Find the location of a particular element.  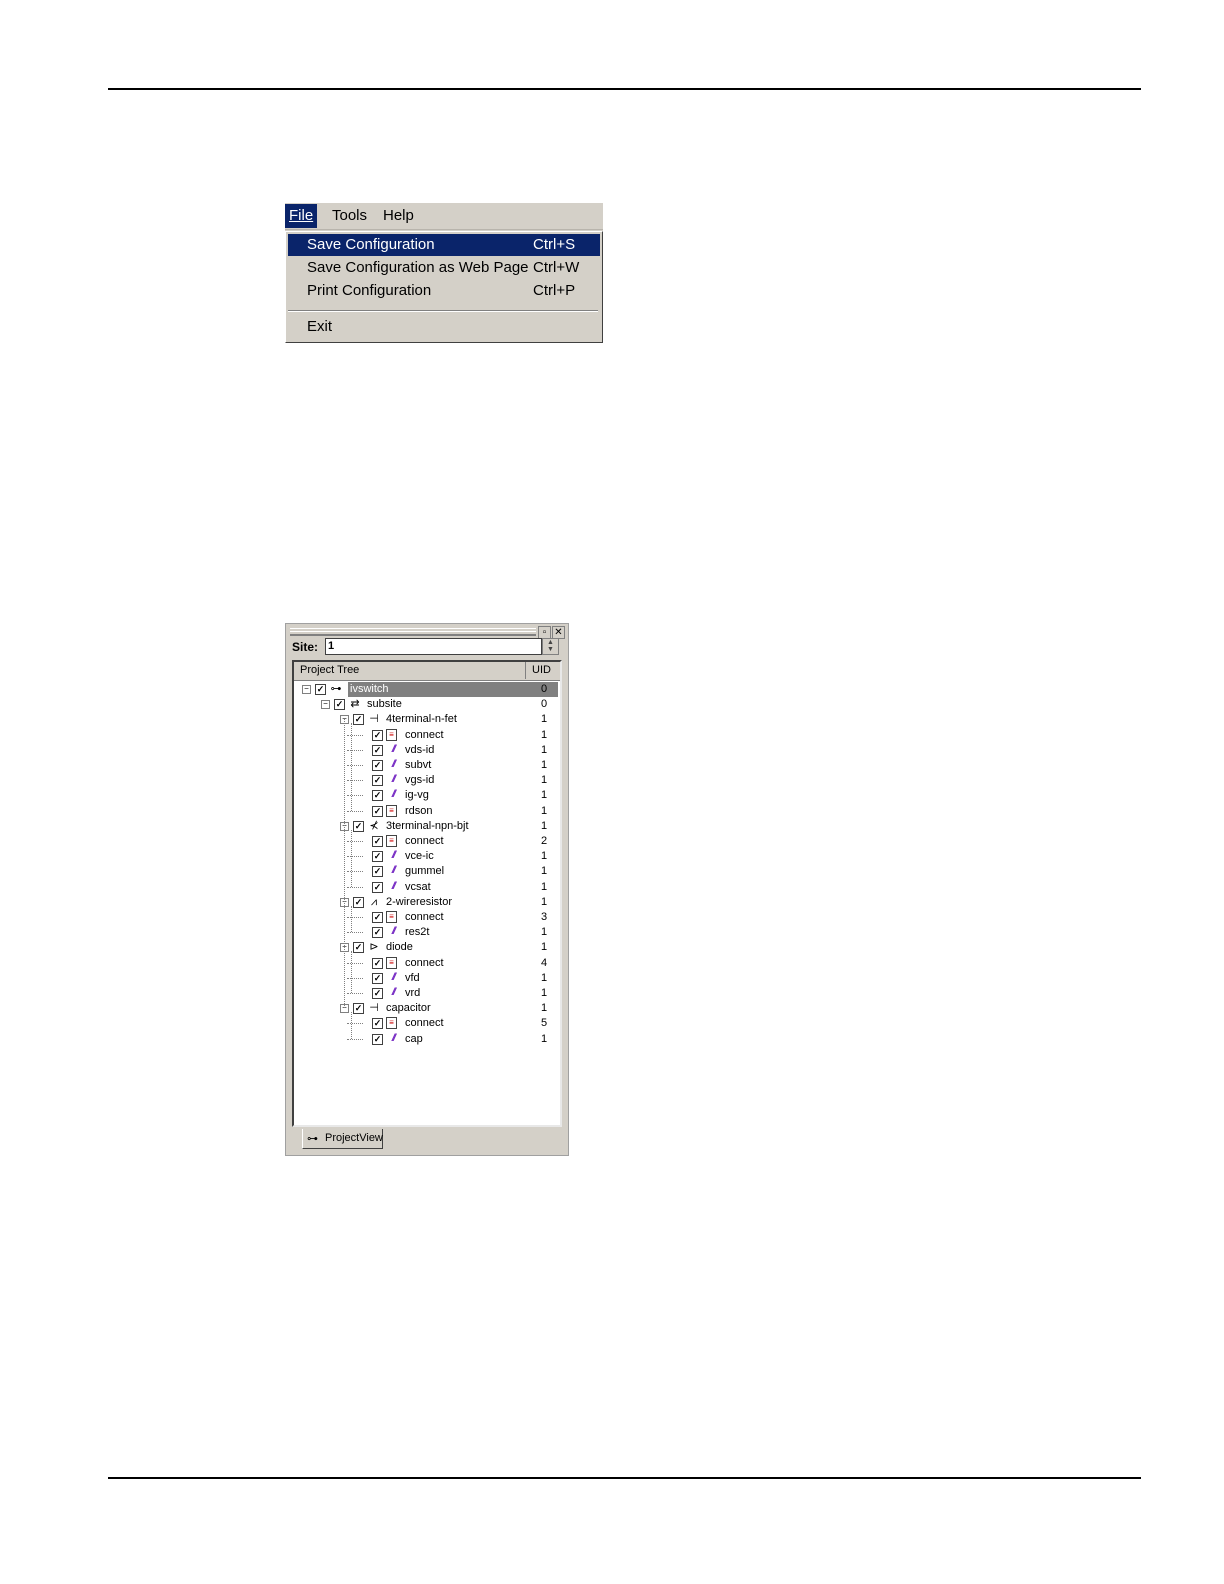

tree-row: − ✓ ⊶ ivswitch 0 is located at coordinates (427, 689).